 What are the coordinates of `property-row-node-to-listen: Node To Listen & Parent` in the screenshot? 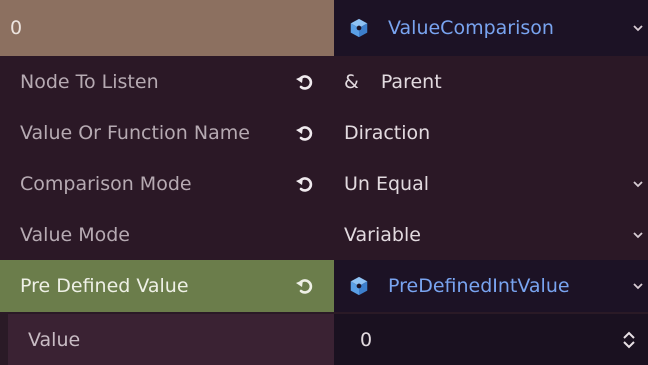 It's located at (324, 82).